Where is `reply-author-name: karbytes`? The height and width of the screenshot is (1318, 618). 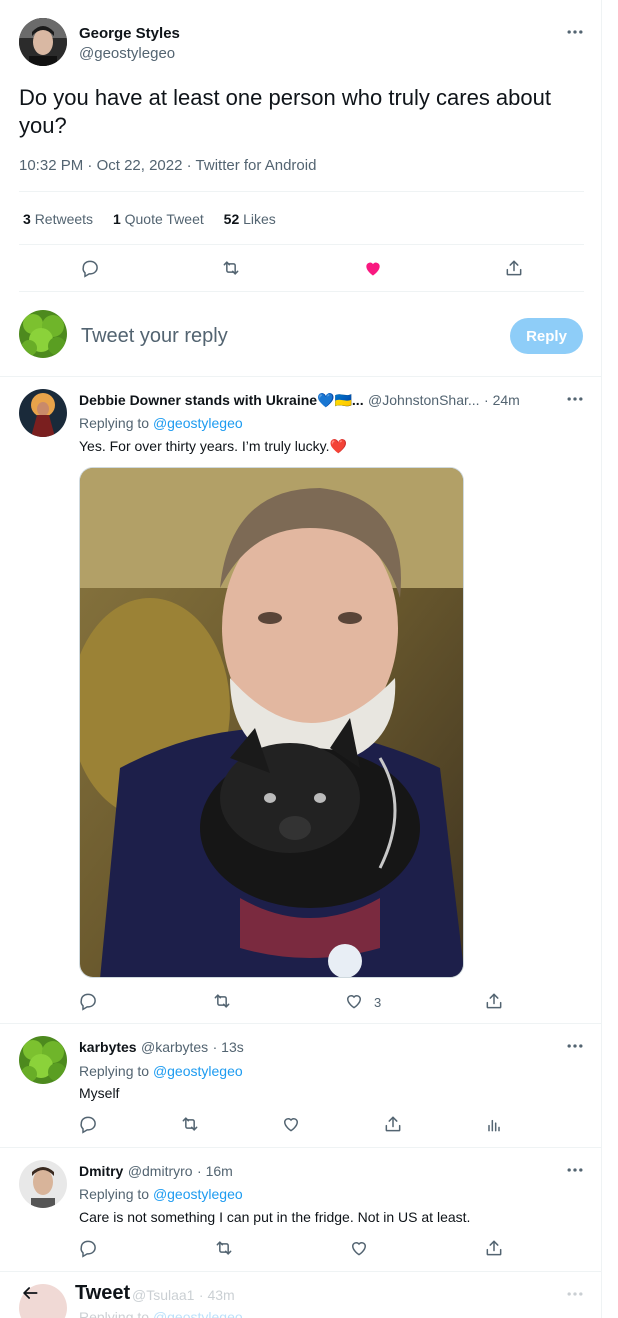 reply-author-name: karbytes is located at coordinates (108, 1047).